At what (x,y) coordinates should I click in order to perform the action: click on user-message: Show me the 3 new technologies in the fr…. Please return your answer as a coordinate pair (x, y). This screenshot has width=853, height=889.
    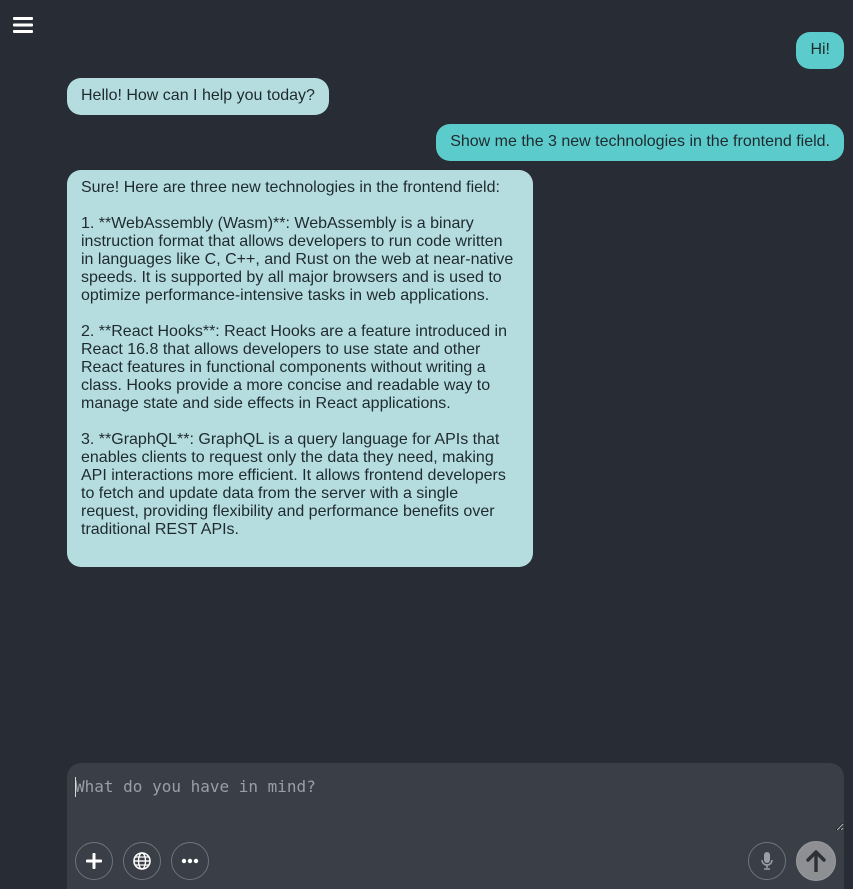
    Looking at the image, I should click on (640, 142).